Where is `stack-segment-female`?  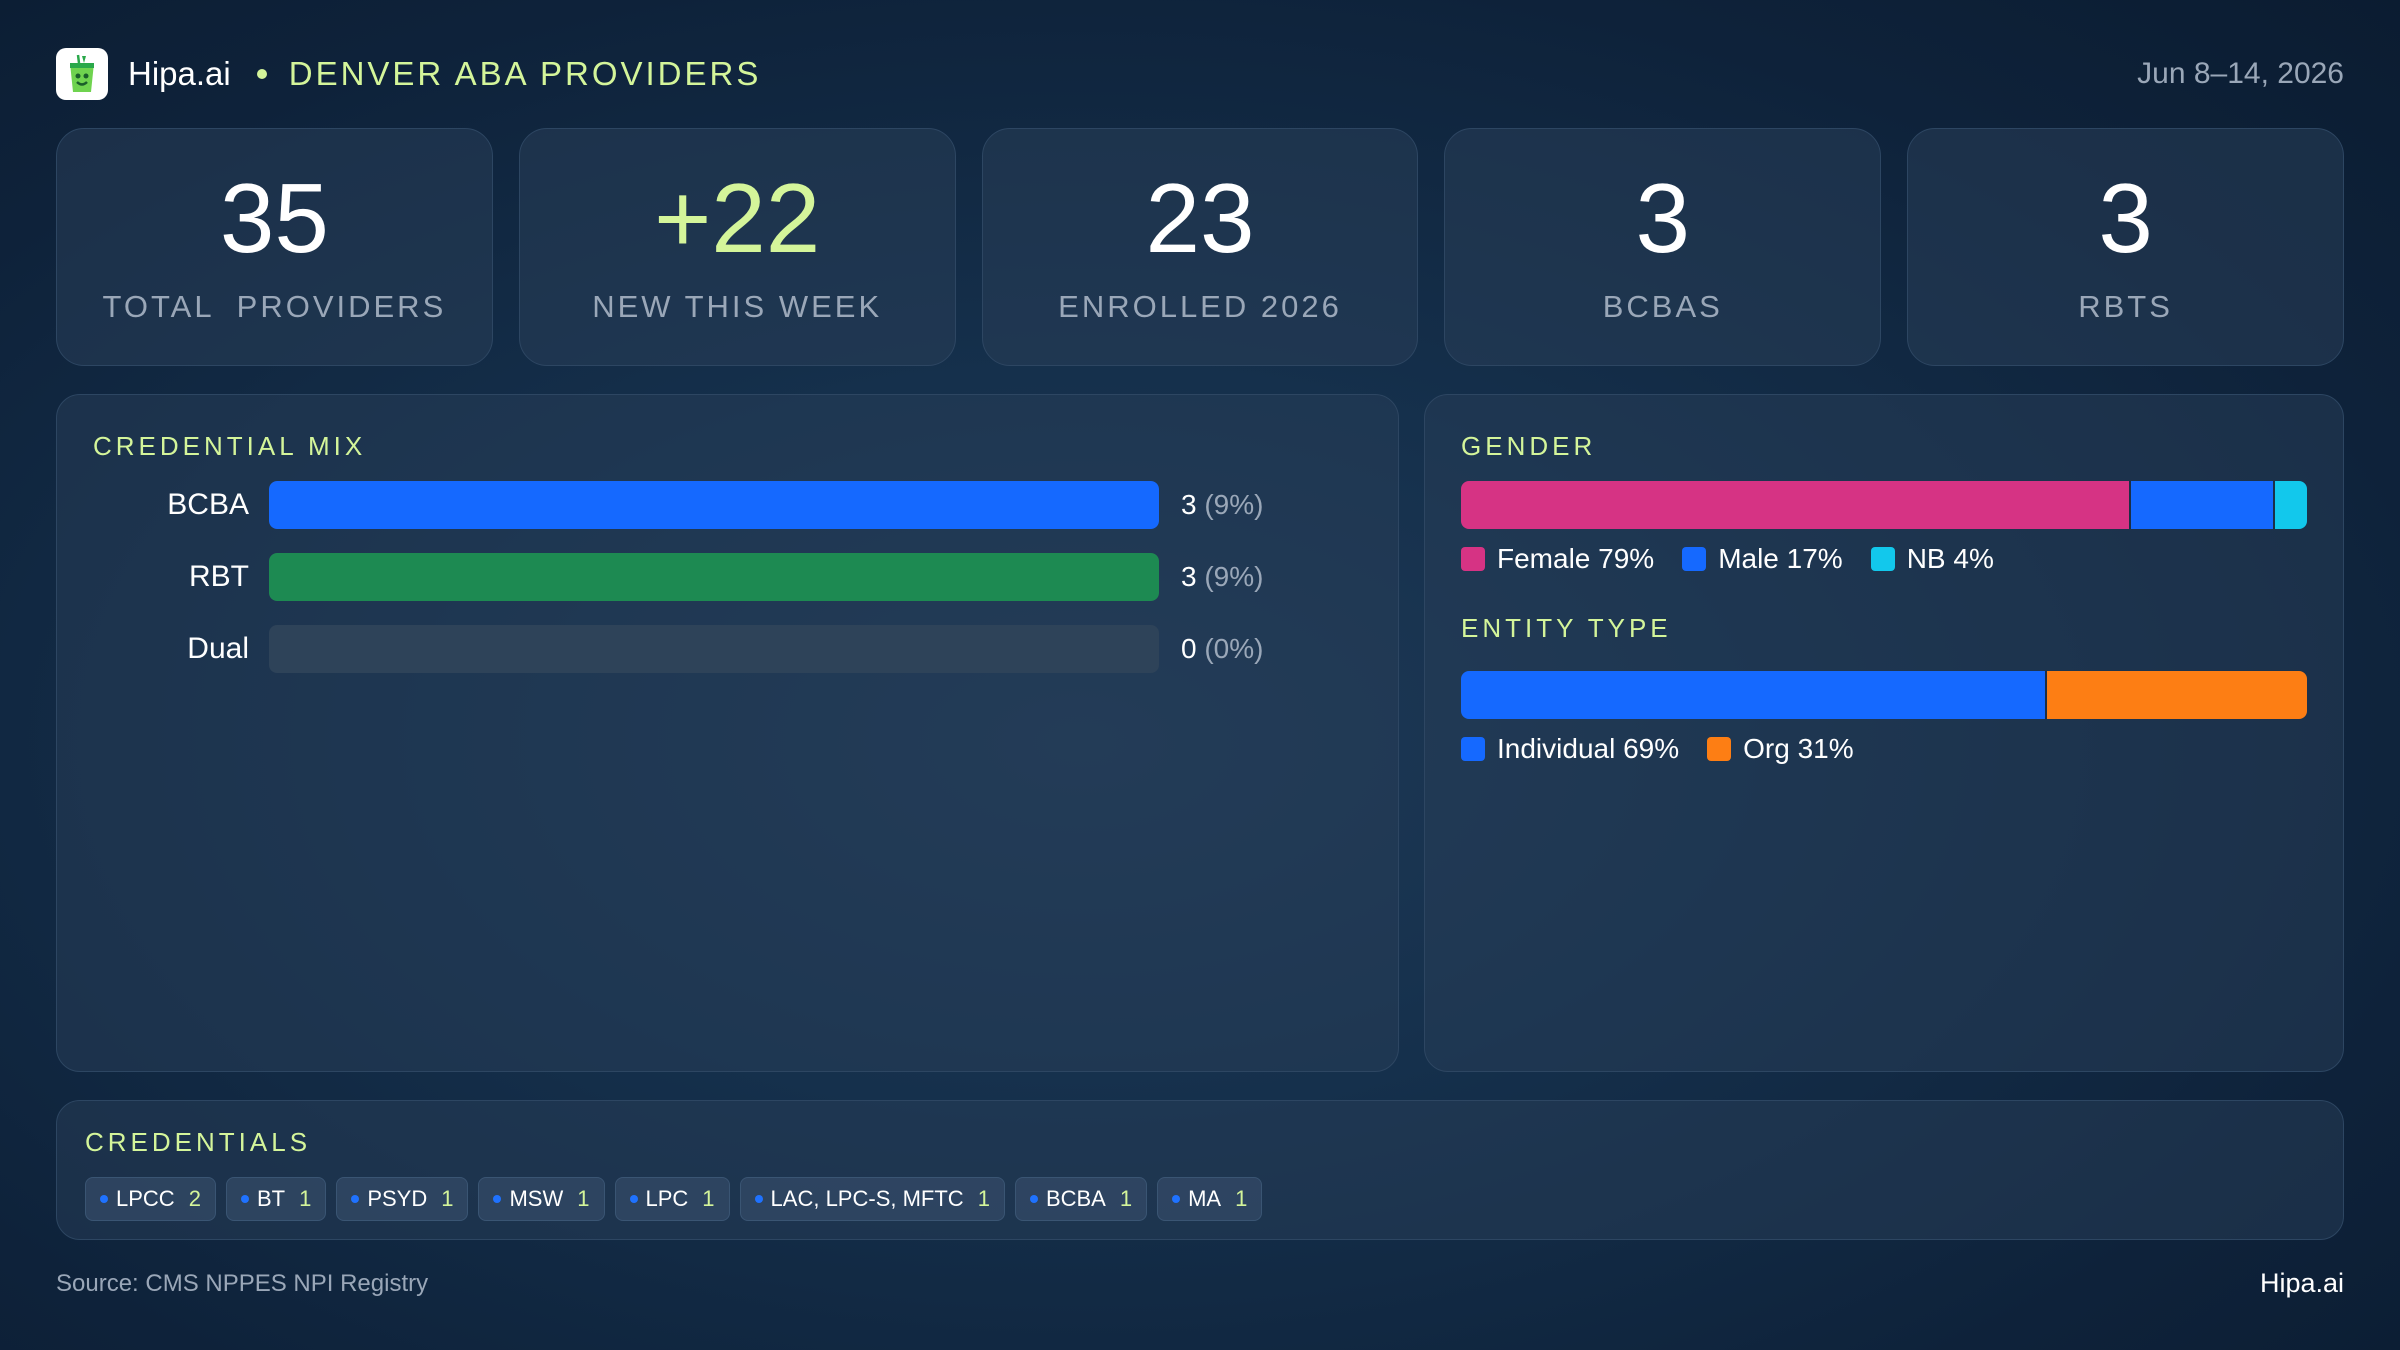 stack-segment-female is located at coordinates (1795, 505).